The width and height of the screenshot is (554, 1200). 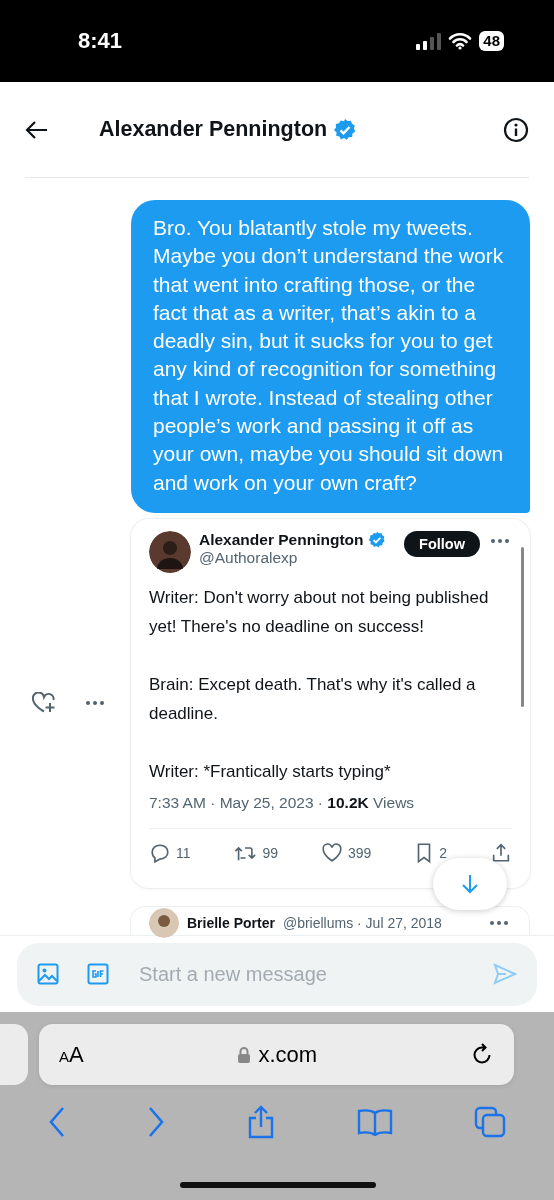 I want to click on tweet-text: Writer: *Frantically starts typing*, so click(x=270, y=771).